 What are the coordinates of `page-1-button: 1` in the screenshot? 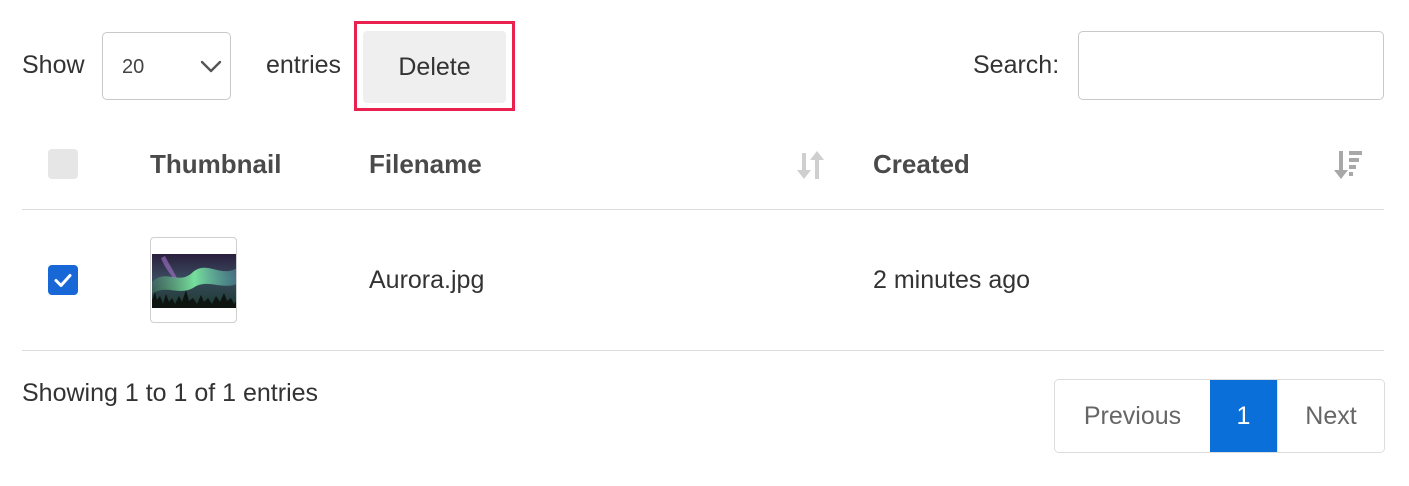 It's located at (1243, 416).